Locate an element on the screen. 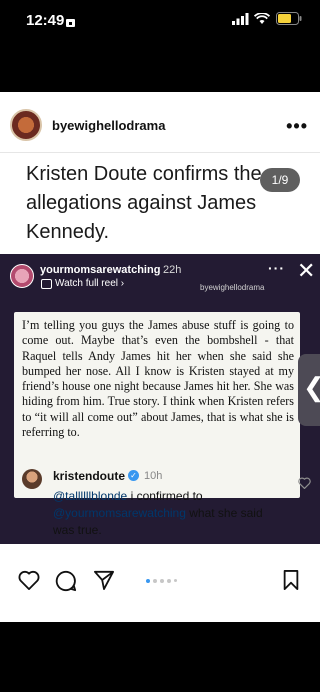 The width and height of the screenshot is (320, 692). post-username: byewighellodrama is located at coordinates (108, 125).